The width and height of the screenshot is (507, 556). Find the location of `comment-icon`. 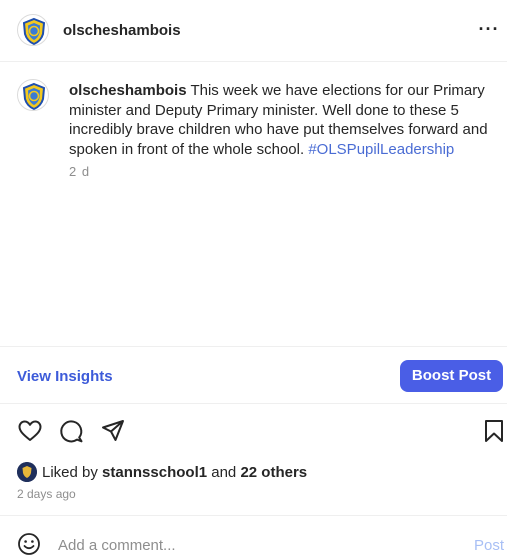

comment-icon is located at coordinates (71, 431).